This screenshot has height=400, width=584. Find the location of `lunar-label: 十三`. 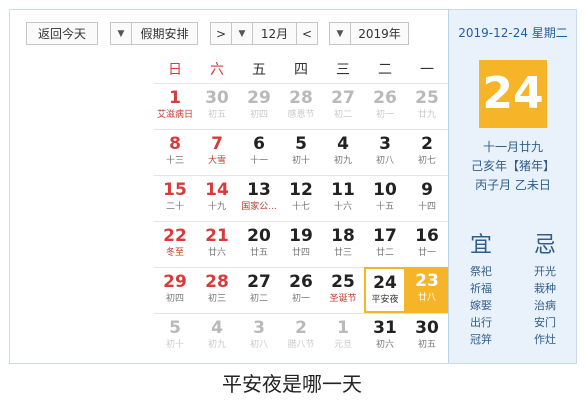

lunar-label: 十三 is located at coordinates (174, 161).